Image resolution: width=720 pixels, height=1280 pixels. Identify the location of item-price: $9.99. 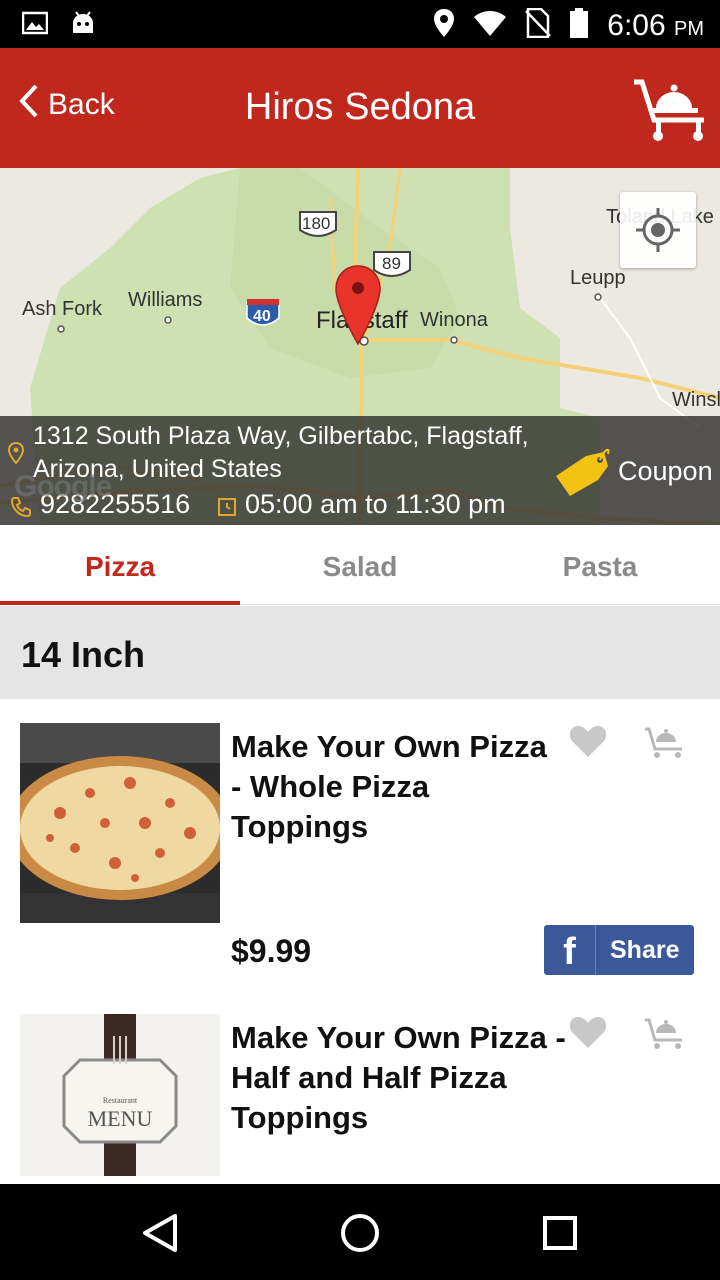
(271, 951).